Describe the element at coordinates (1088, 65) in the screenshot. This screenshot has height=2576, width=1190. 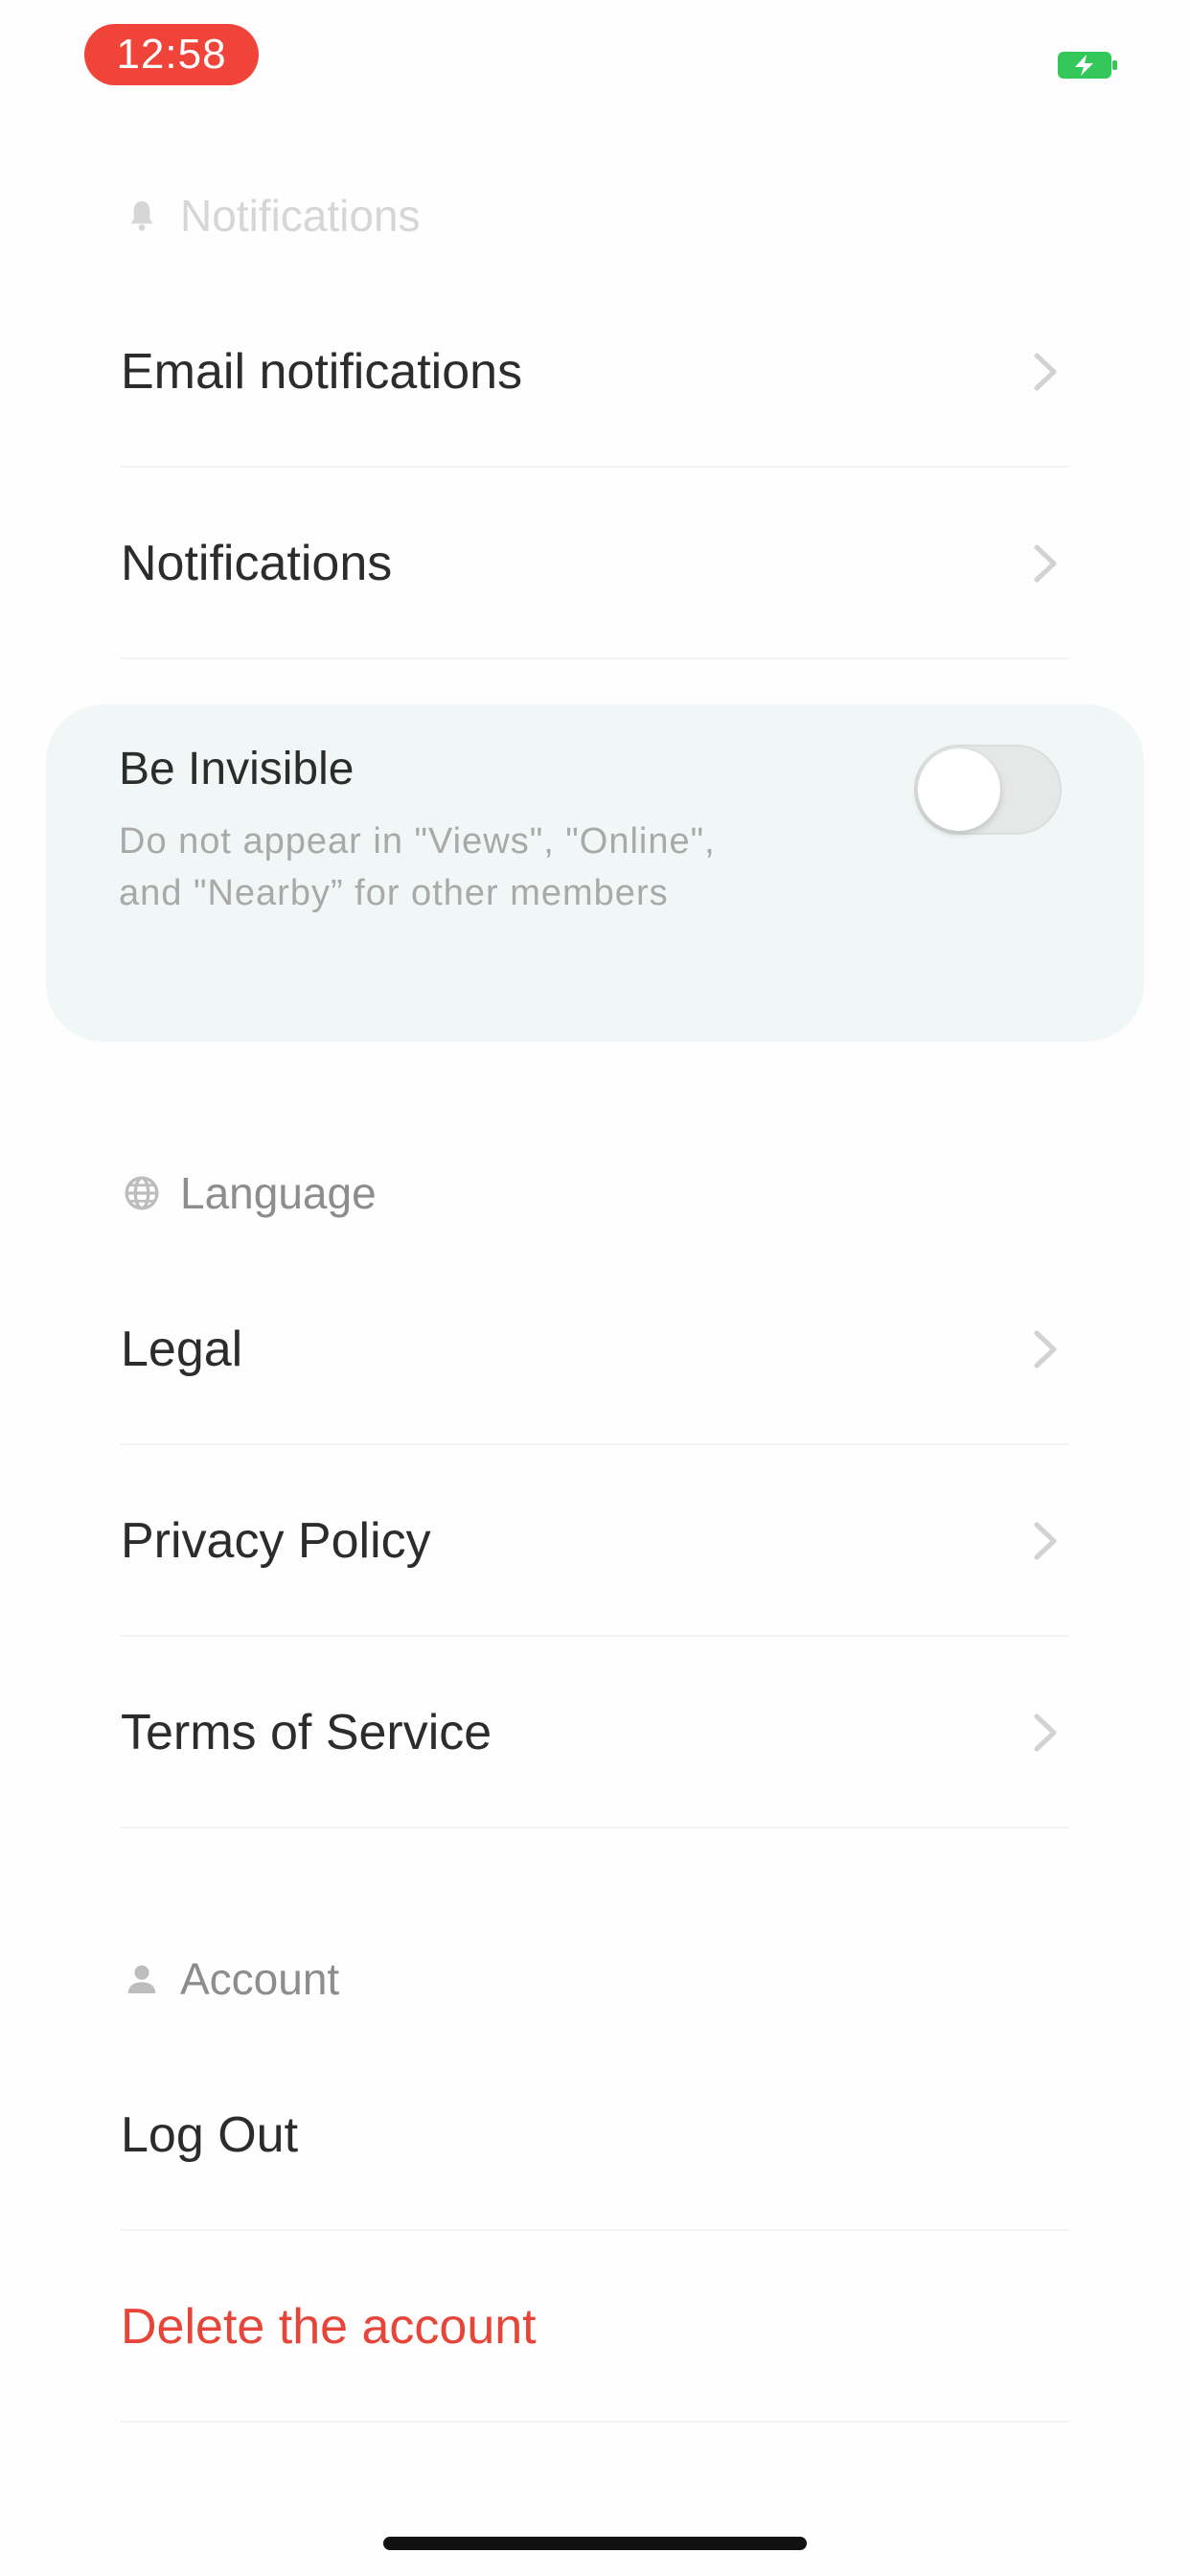
I see `battery-charging-icon` at that location.